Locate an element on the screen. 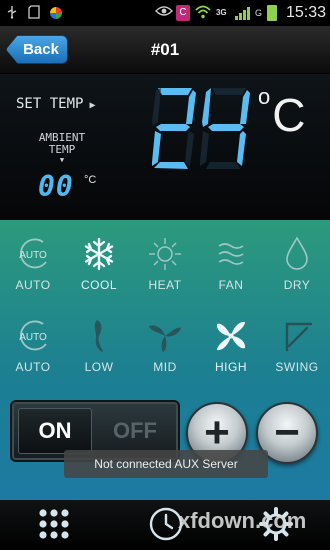 Image resolution: width=330 pixels, height=550 pixels. connection-toast: Not connected AUX Server is located at coordinates (166, 464).